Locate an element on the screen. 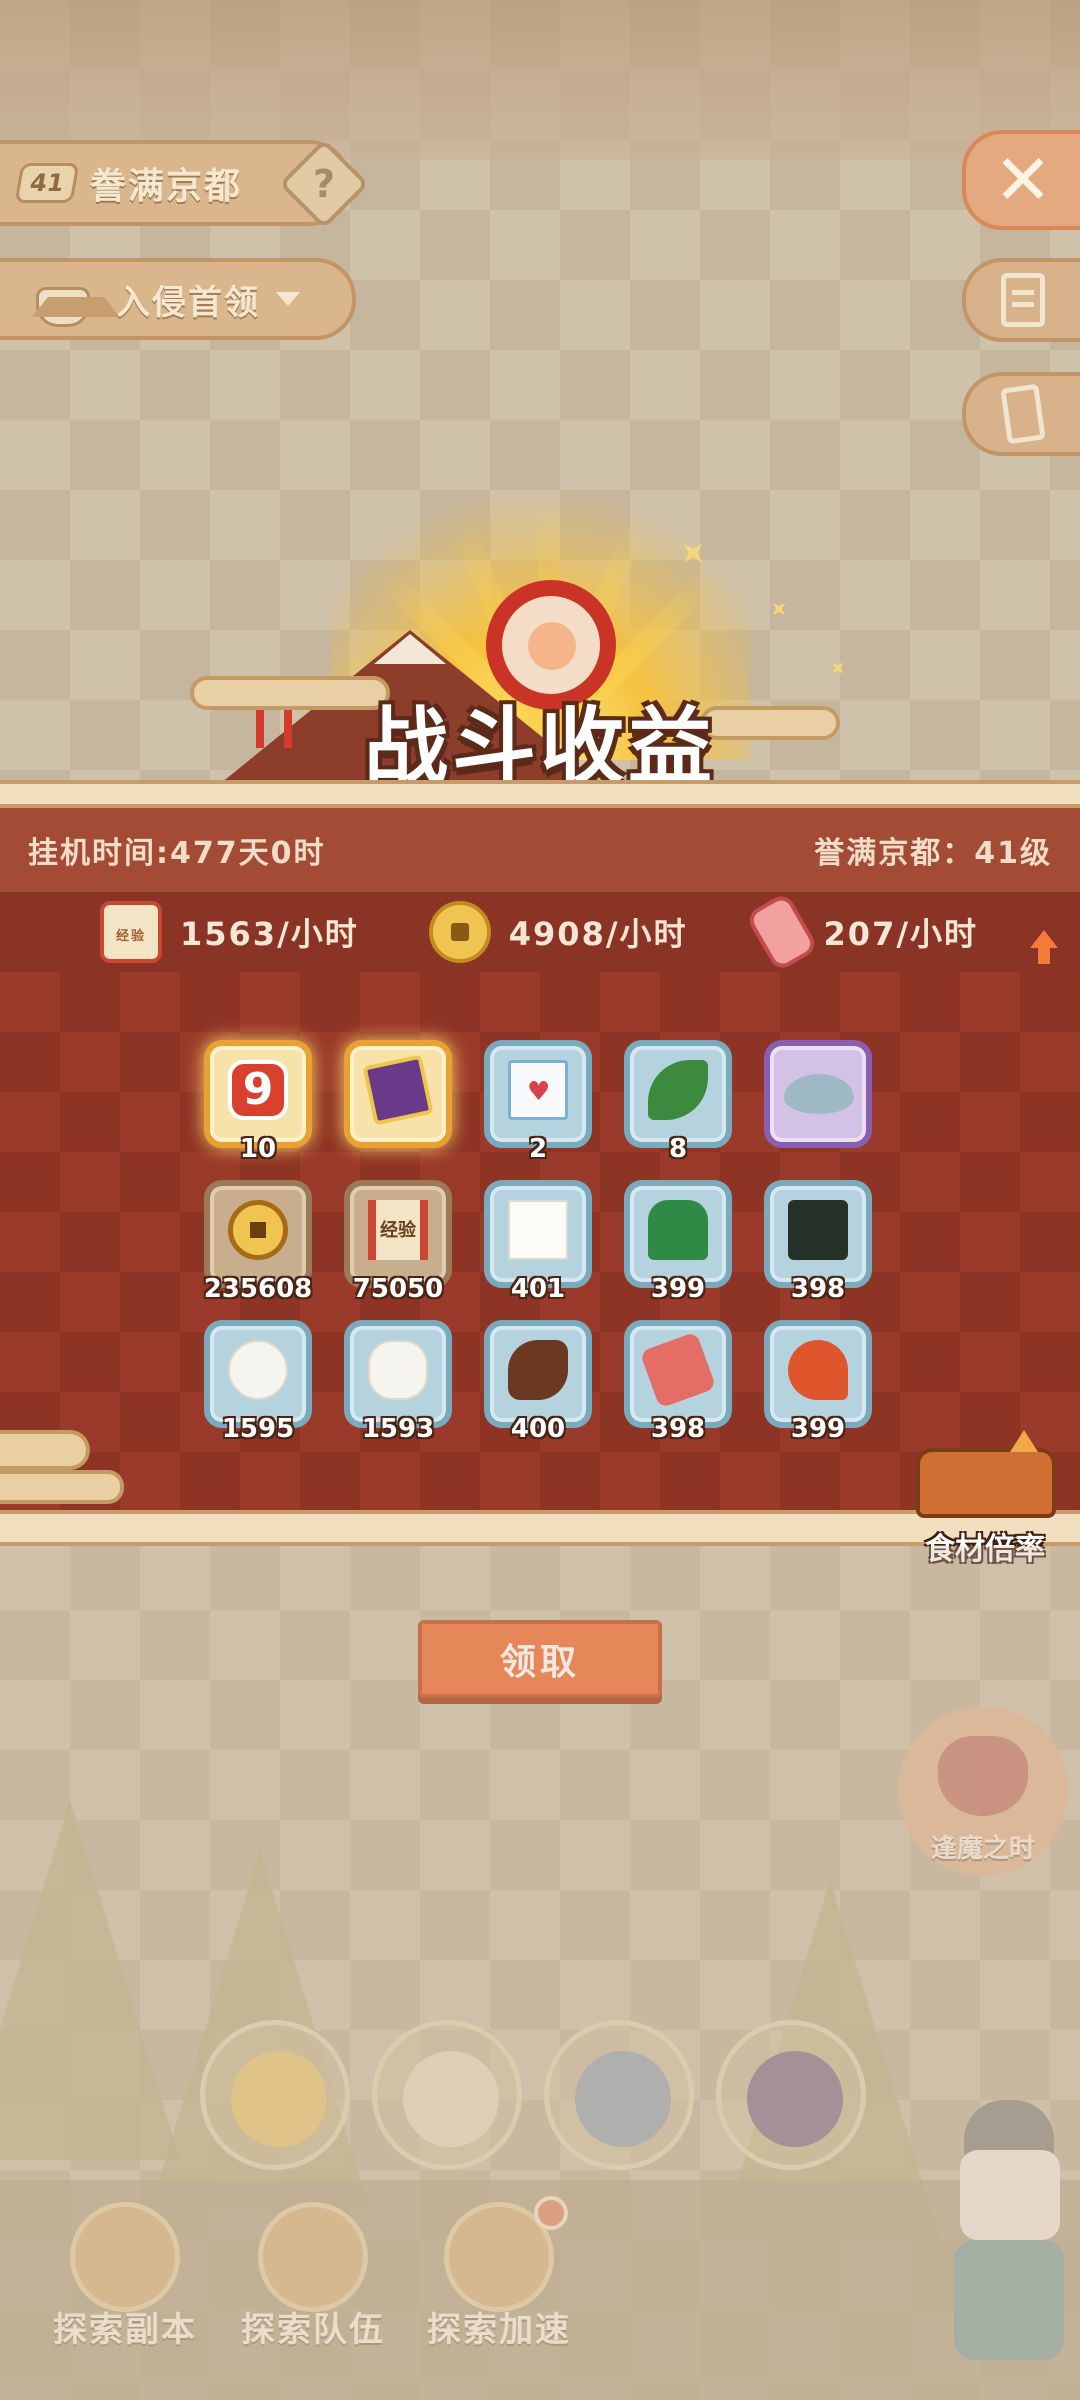 Image resolution: width=1080 pixels, height=2400 pixels. top-band is located at coordinates (540, 80).